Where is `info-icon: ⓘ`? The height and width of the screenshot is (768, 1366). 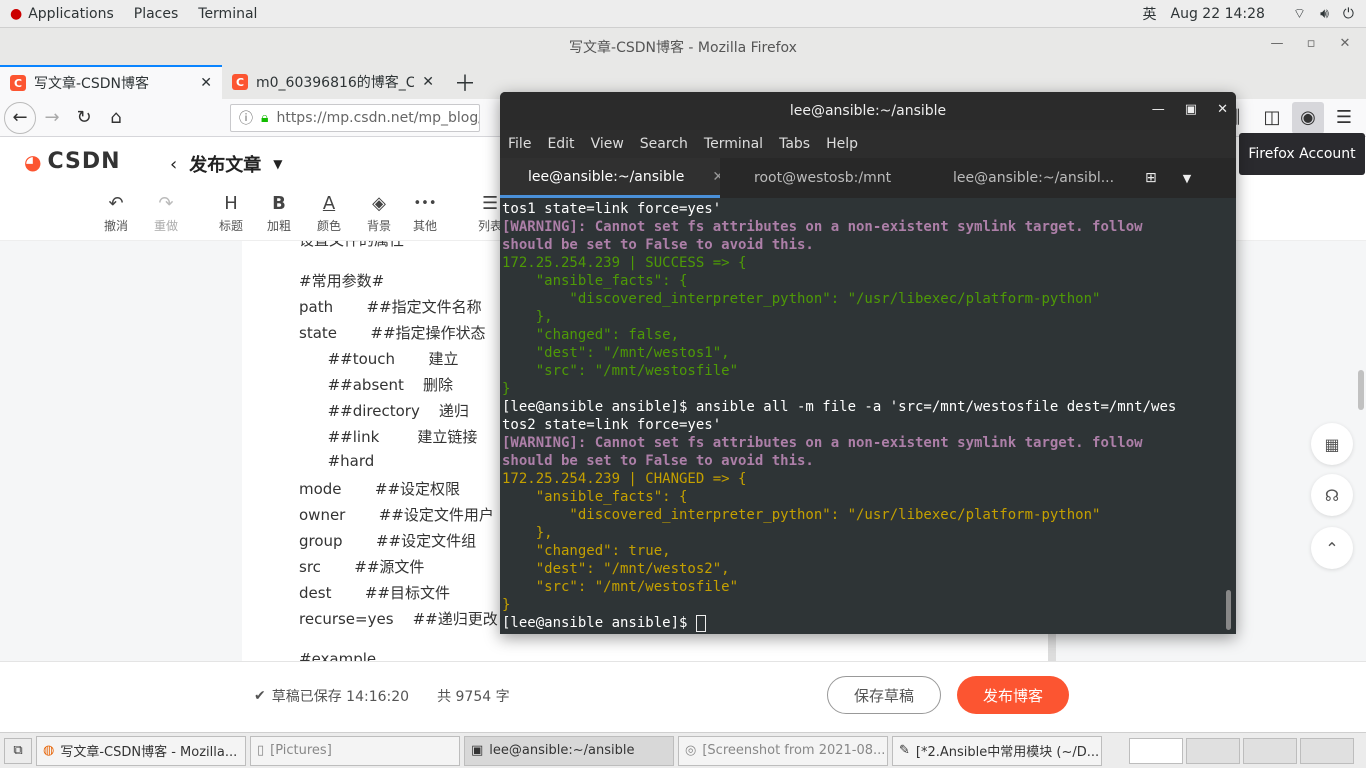 info-icon: ⓘ is located at coordinates (246, 118).